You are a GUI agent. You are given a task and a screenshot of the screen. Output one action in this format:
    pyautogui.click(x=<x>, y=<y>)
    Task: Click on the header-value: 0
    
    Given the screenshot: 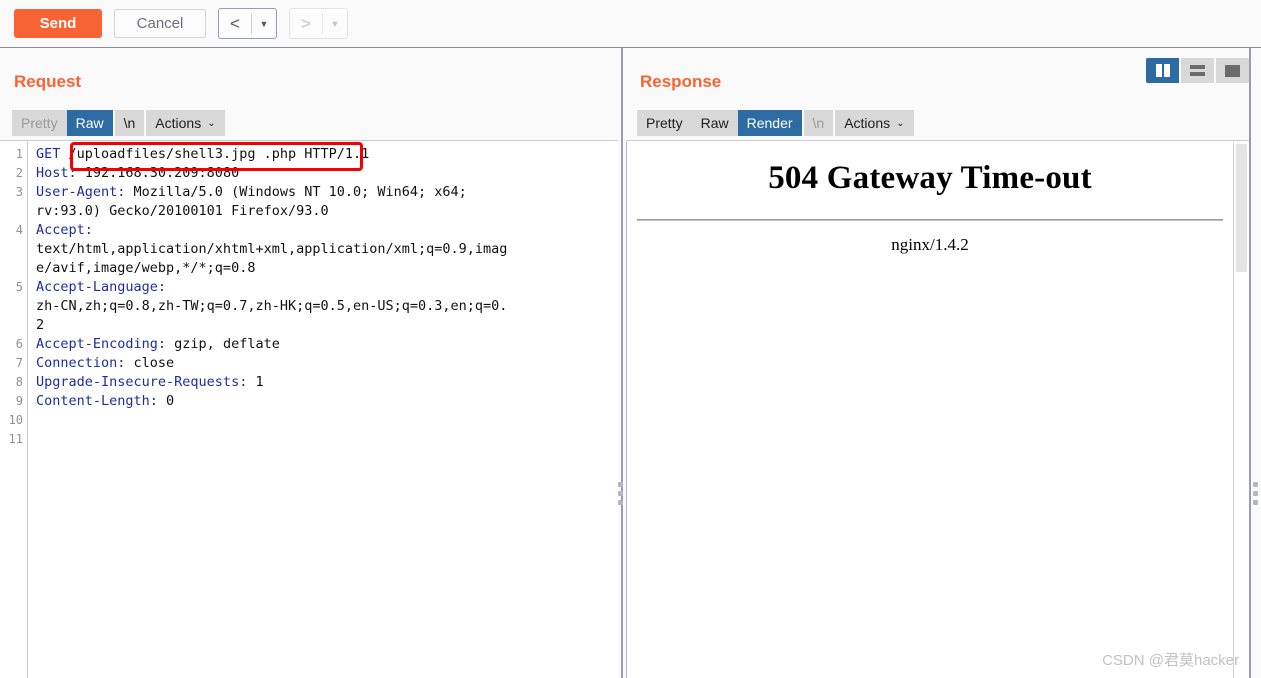 What is the action you would take?
    pyautogui.click(x=166, y=401)
    